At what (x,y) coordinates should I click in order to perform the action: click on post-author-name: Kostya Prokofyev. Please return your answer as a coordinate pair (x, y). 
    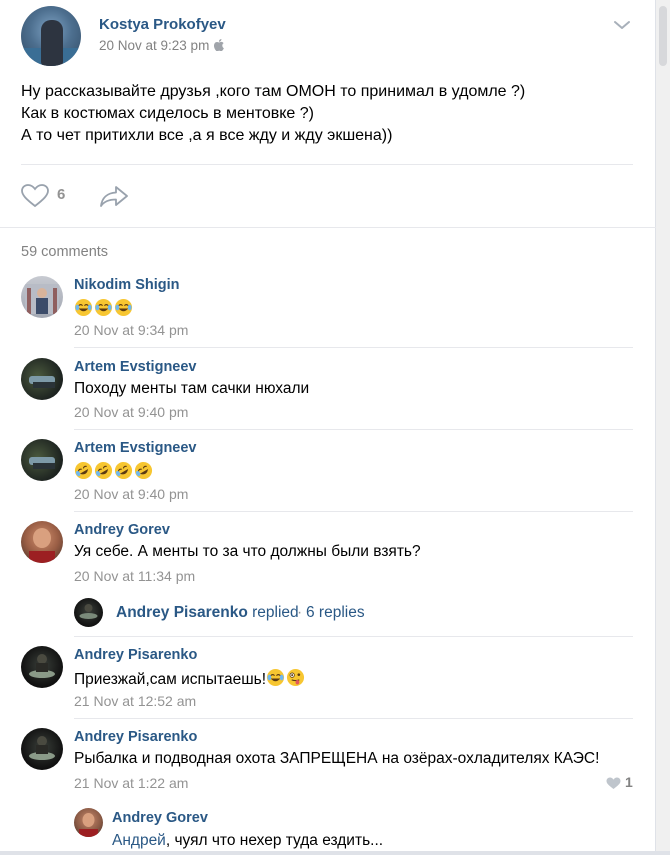
    Looking at the image, I should click on (162, 24).